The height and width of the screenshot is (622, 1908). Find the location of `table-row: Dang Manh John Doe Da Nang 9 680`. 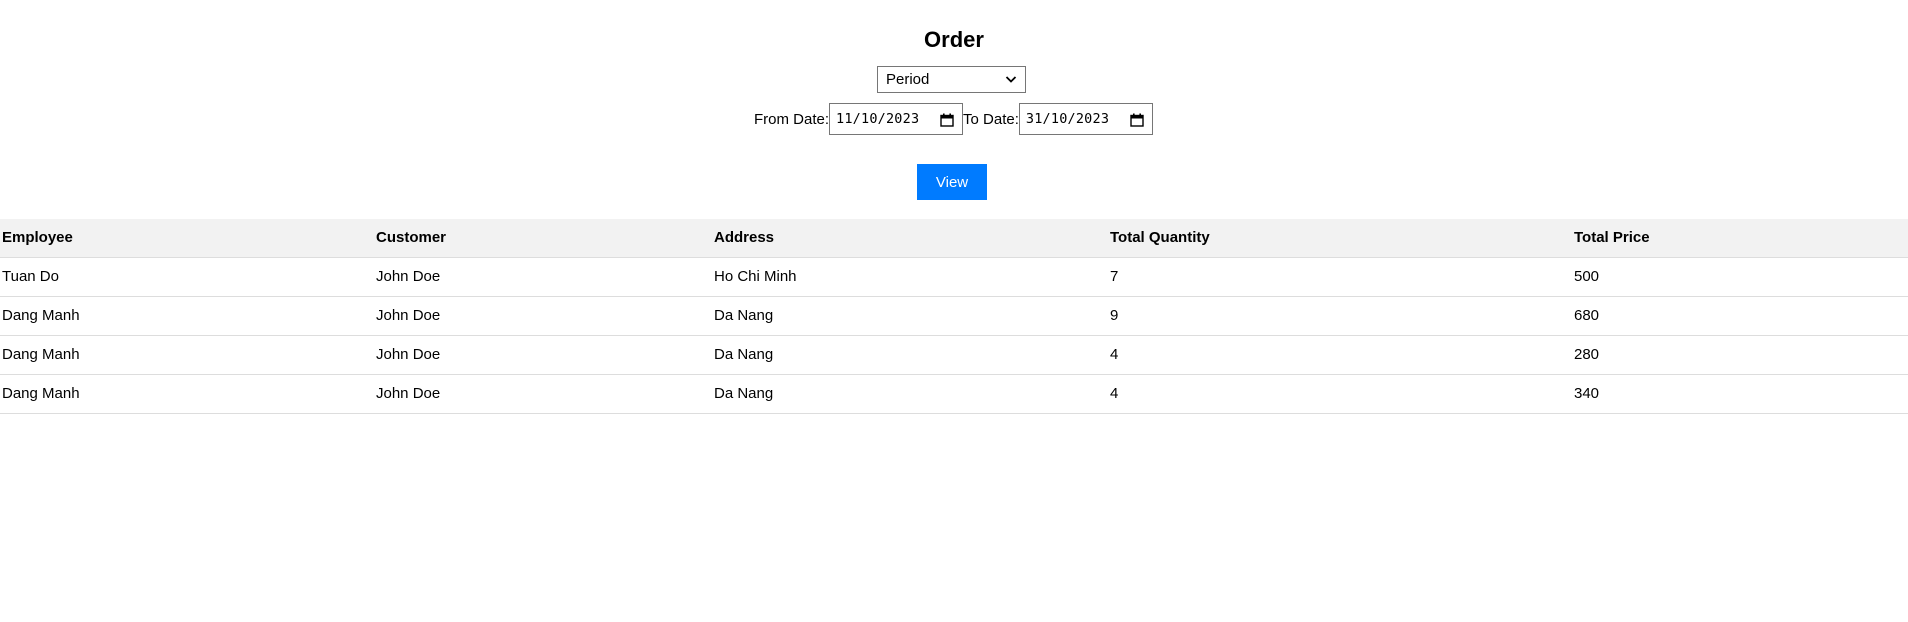

table-row: Dang Manh John Doe Da Nang 9 680 is located at coordinates (954, 316).